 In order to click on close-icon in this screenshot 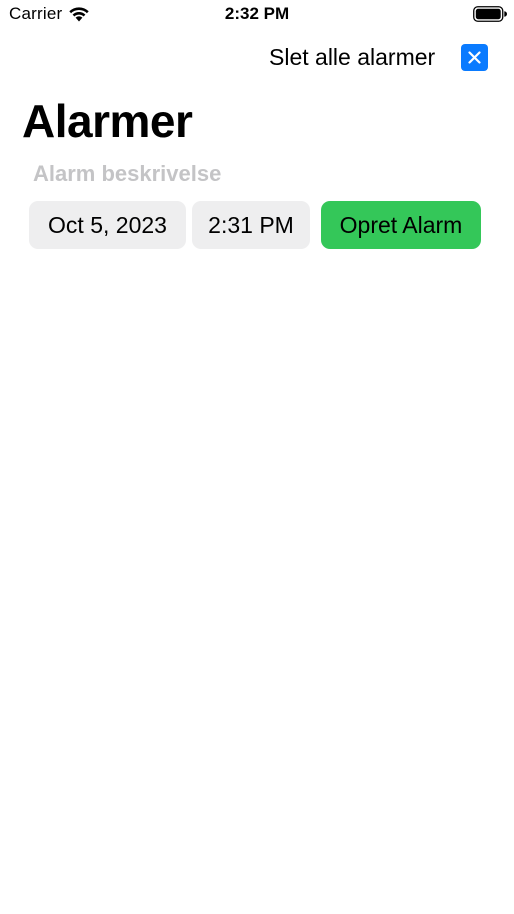, I will do `click(474, 57)`.